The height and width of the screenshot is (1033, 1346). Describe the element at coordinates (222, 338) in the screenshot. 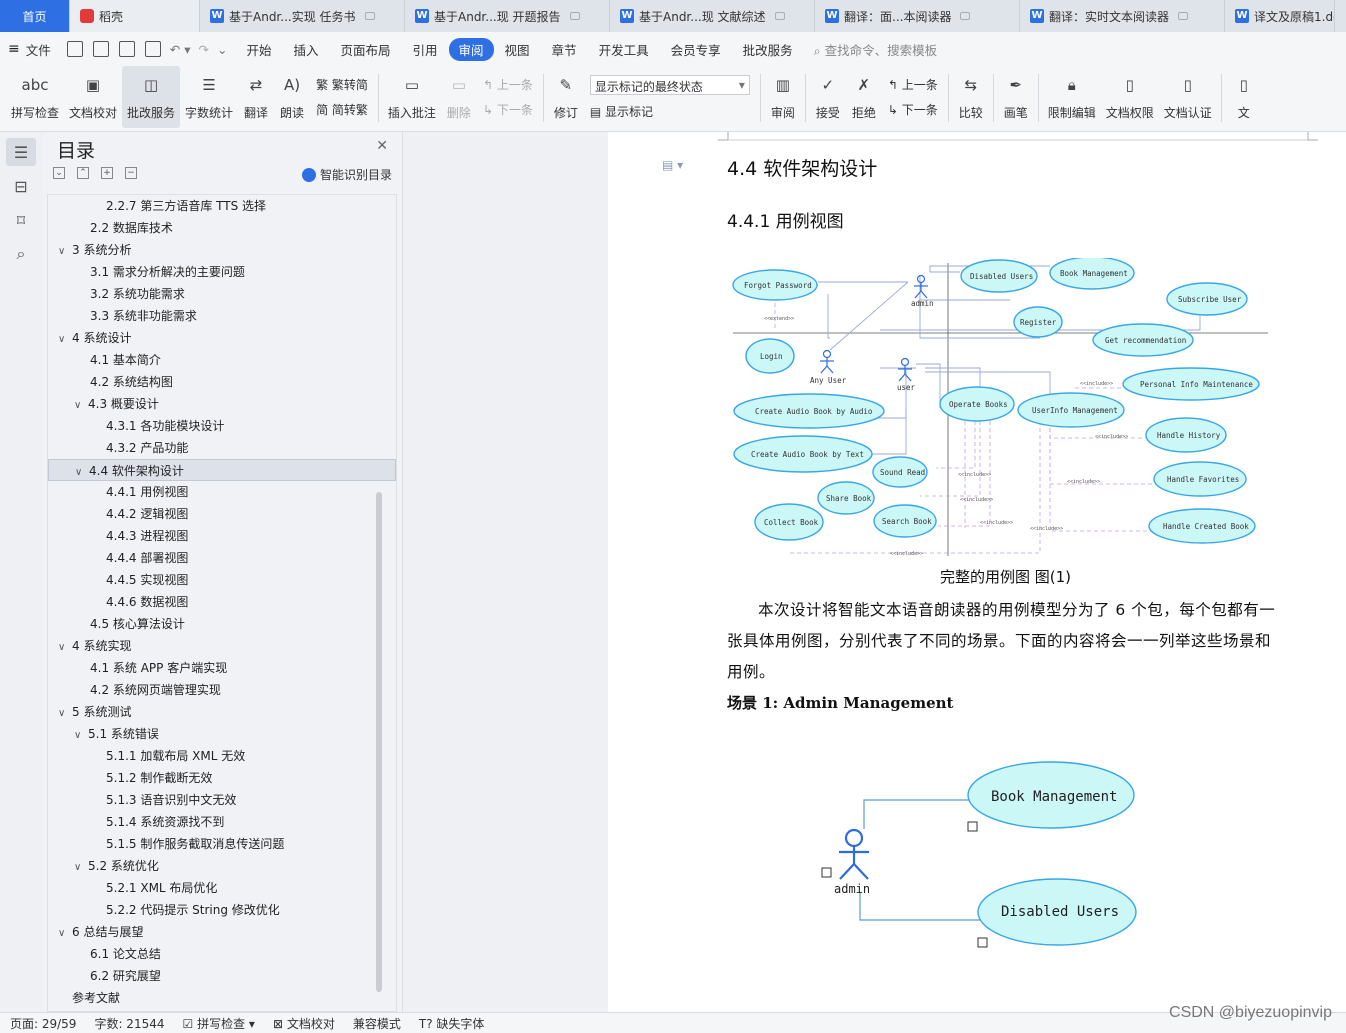

I see `toc-item: ∨ 4 系统设计` at that location.